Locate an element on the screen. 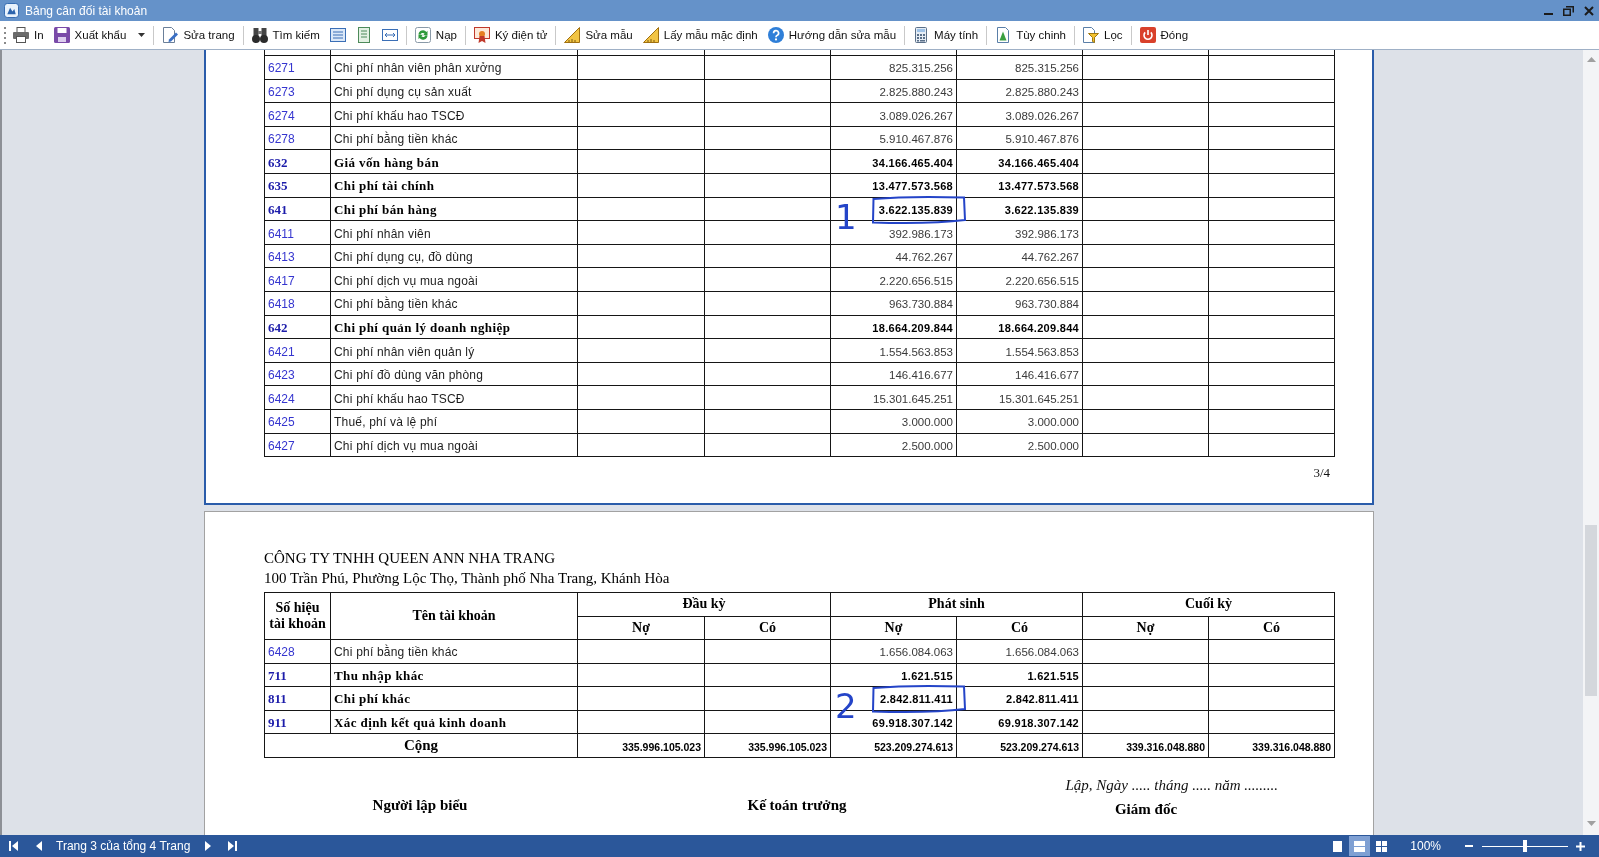 This screenshot has height=857, width=1599. amount: 3.089.026.267 is located at coordinates (916, 115).